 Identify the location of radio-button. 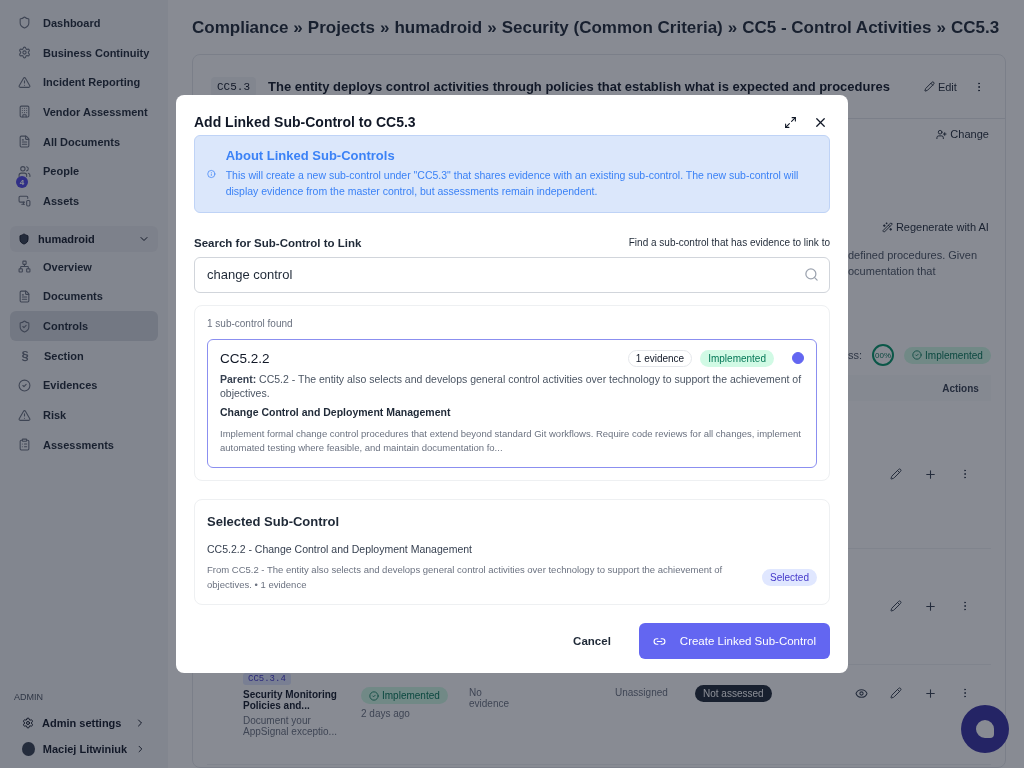
(798, 358).